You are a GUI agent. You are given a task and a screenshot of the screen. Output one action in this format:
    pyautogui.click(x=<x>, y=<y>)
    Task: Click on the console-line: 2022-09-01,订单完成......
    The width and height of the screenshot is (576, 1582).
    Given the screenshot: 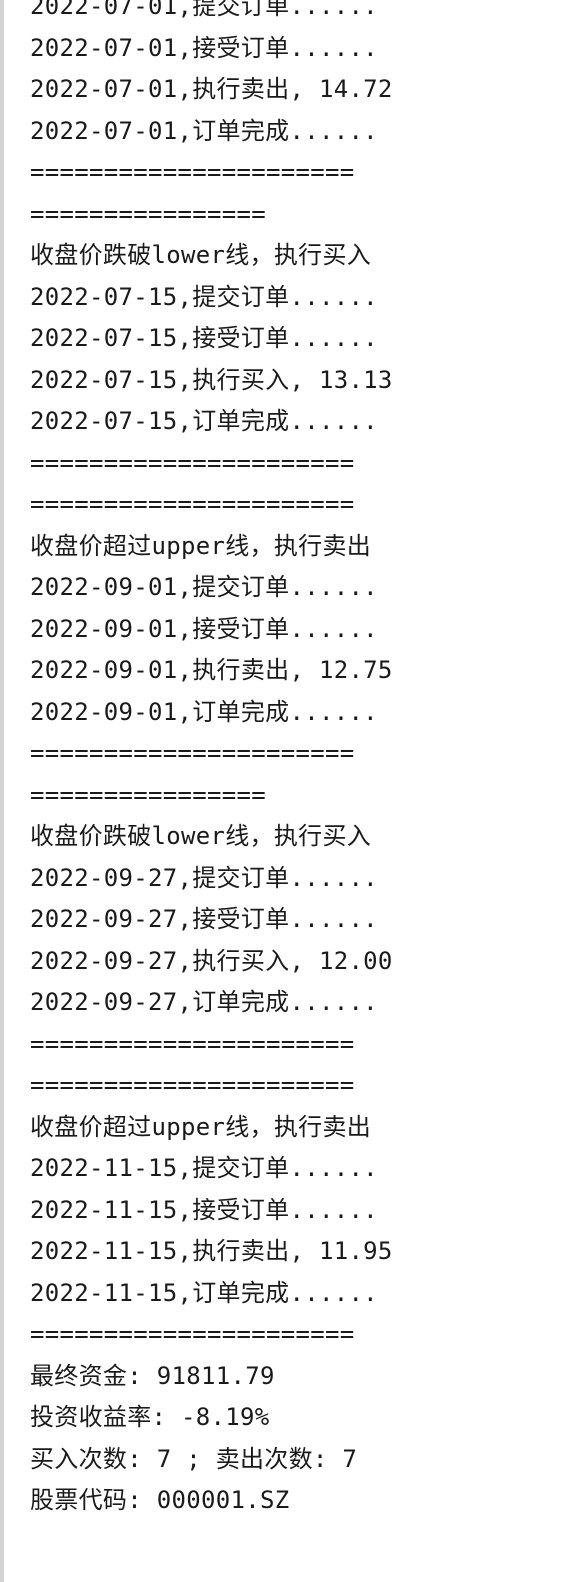 What is the action you would take?
    pyautogui.click(x=204, y=711)
    